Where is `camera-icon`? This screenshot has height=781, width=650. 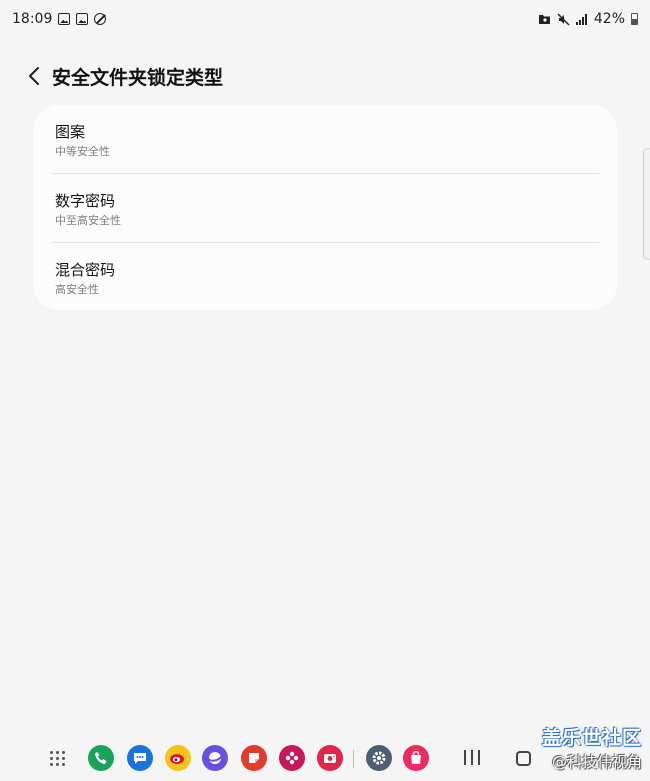 camera-icon is located at coordinates (330, 758).